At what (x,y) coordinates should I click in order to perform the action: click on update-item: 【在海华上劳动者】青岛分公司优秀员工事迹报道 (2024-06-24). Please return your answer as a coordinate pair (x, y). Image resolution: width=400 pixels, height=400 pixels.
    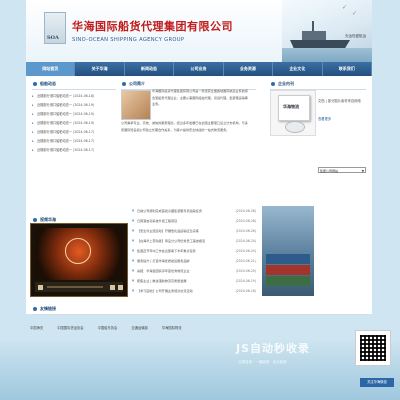
    Looking at the image, I should click on (194, 241).